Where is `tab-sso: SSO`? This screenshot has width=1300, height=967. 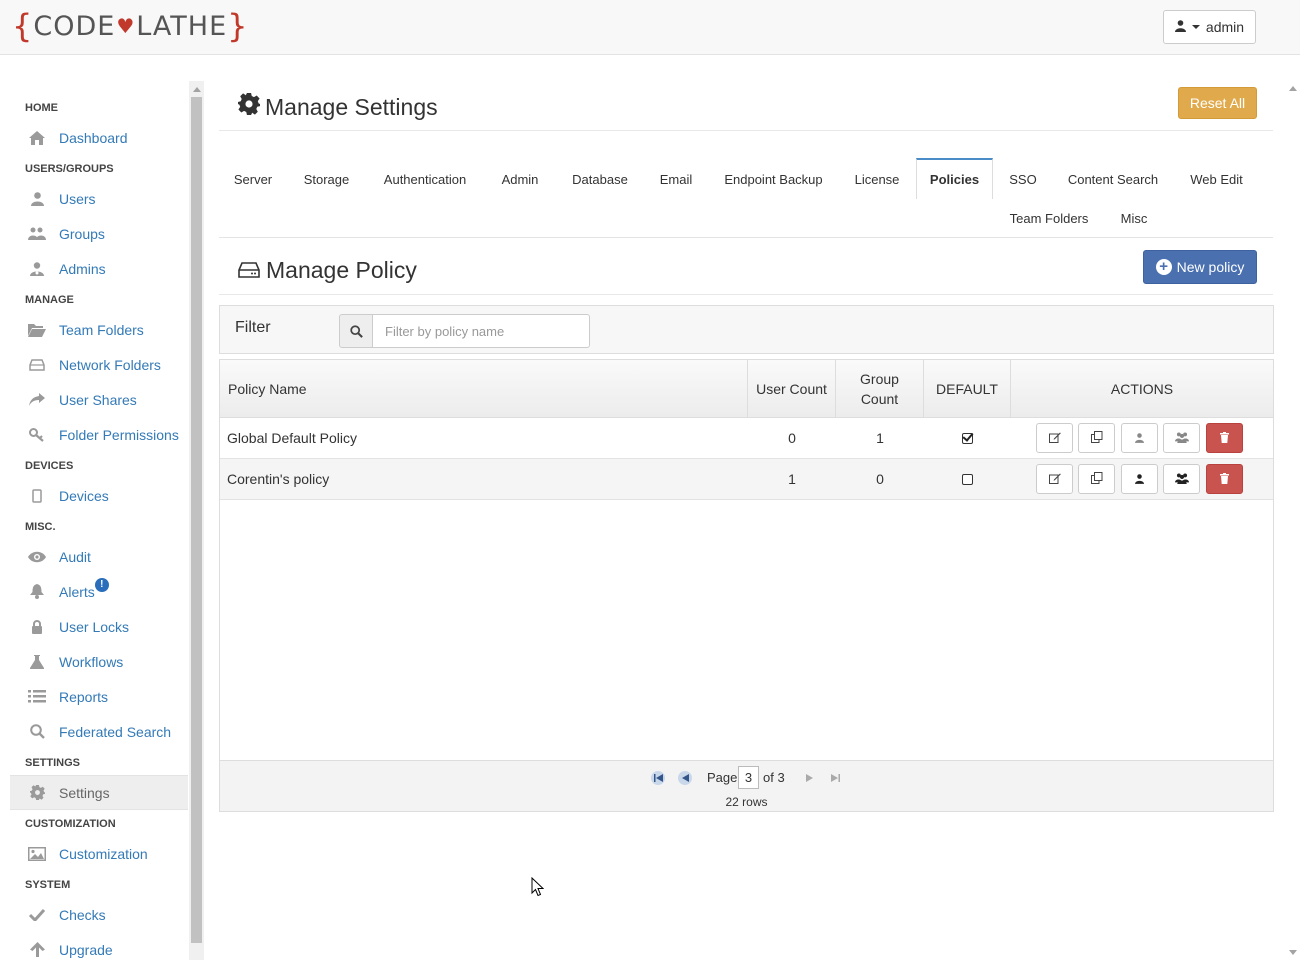 tab-sso: SSO is located at coordinates (1023, 179).